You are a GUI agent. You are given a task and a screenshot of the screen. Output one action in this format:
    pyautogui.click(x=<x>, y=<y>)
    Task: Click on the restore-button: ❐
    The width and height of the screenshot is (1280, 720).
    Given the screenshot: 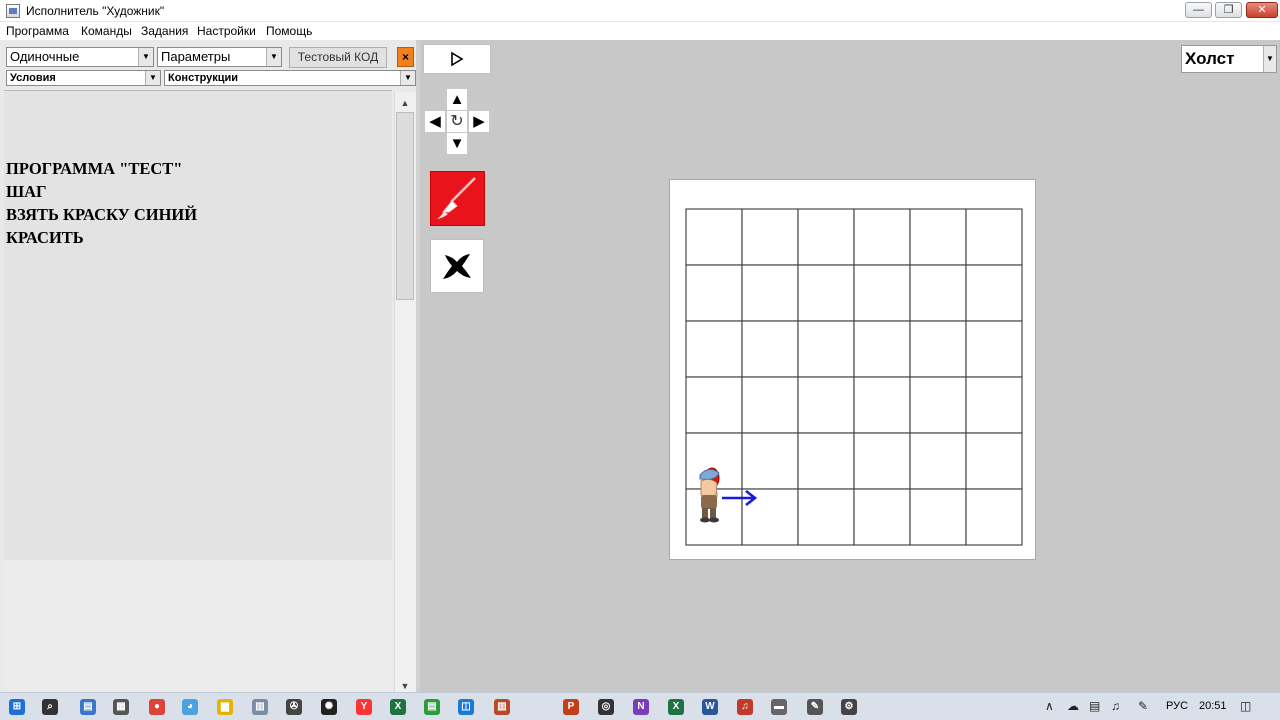 What is the action you would take?
    pyautogui.click(x=1228, y=10)
    